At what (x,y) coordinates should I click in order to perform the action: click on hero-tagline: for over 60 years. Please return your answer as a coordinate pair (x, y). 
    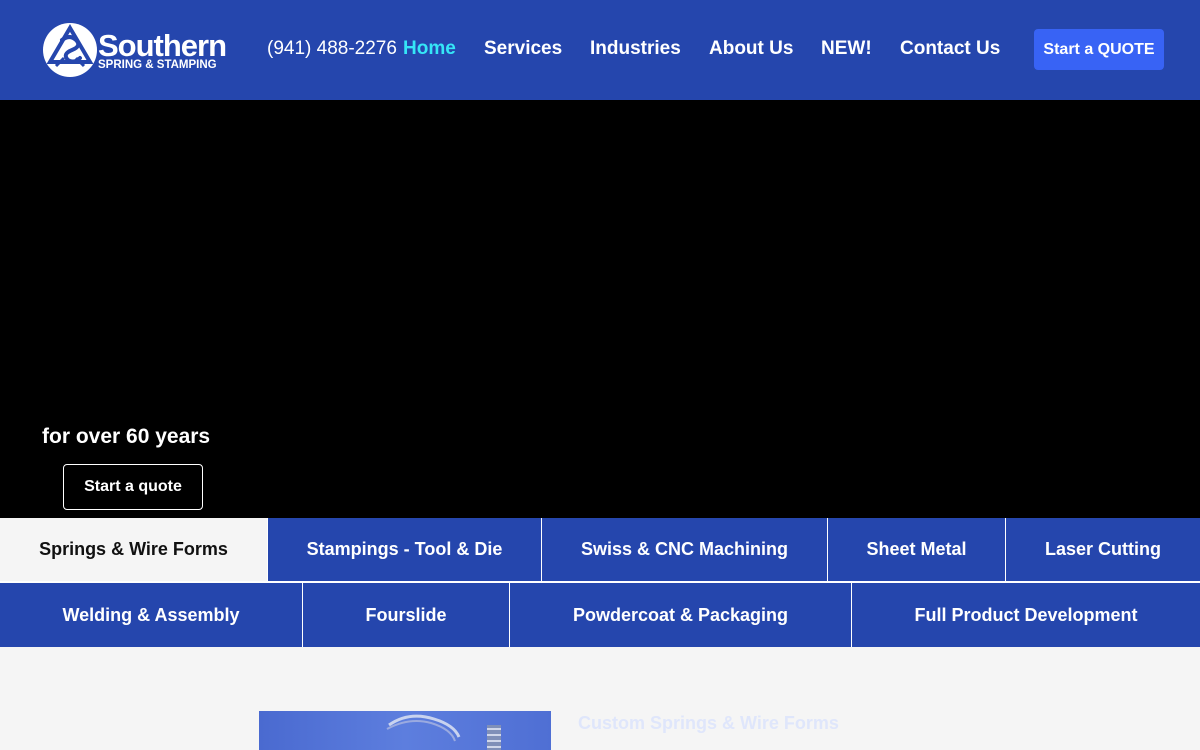
    Looking at the image, I should click on (126, 436).